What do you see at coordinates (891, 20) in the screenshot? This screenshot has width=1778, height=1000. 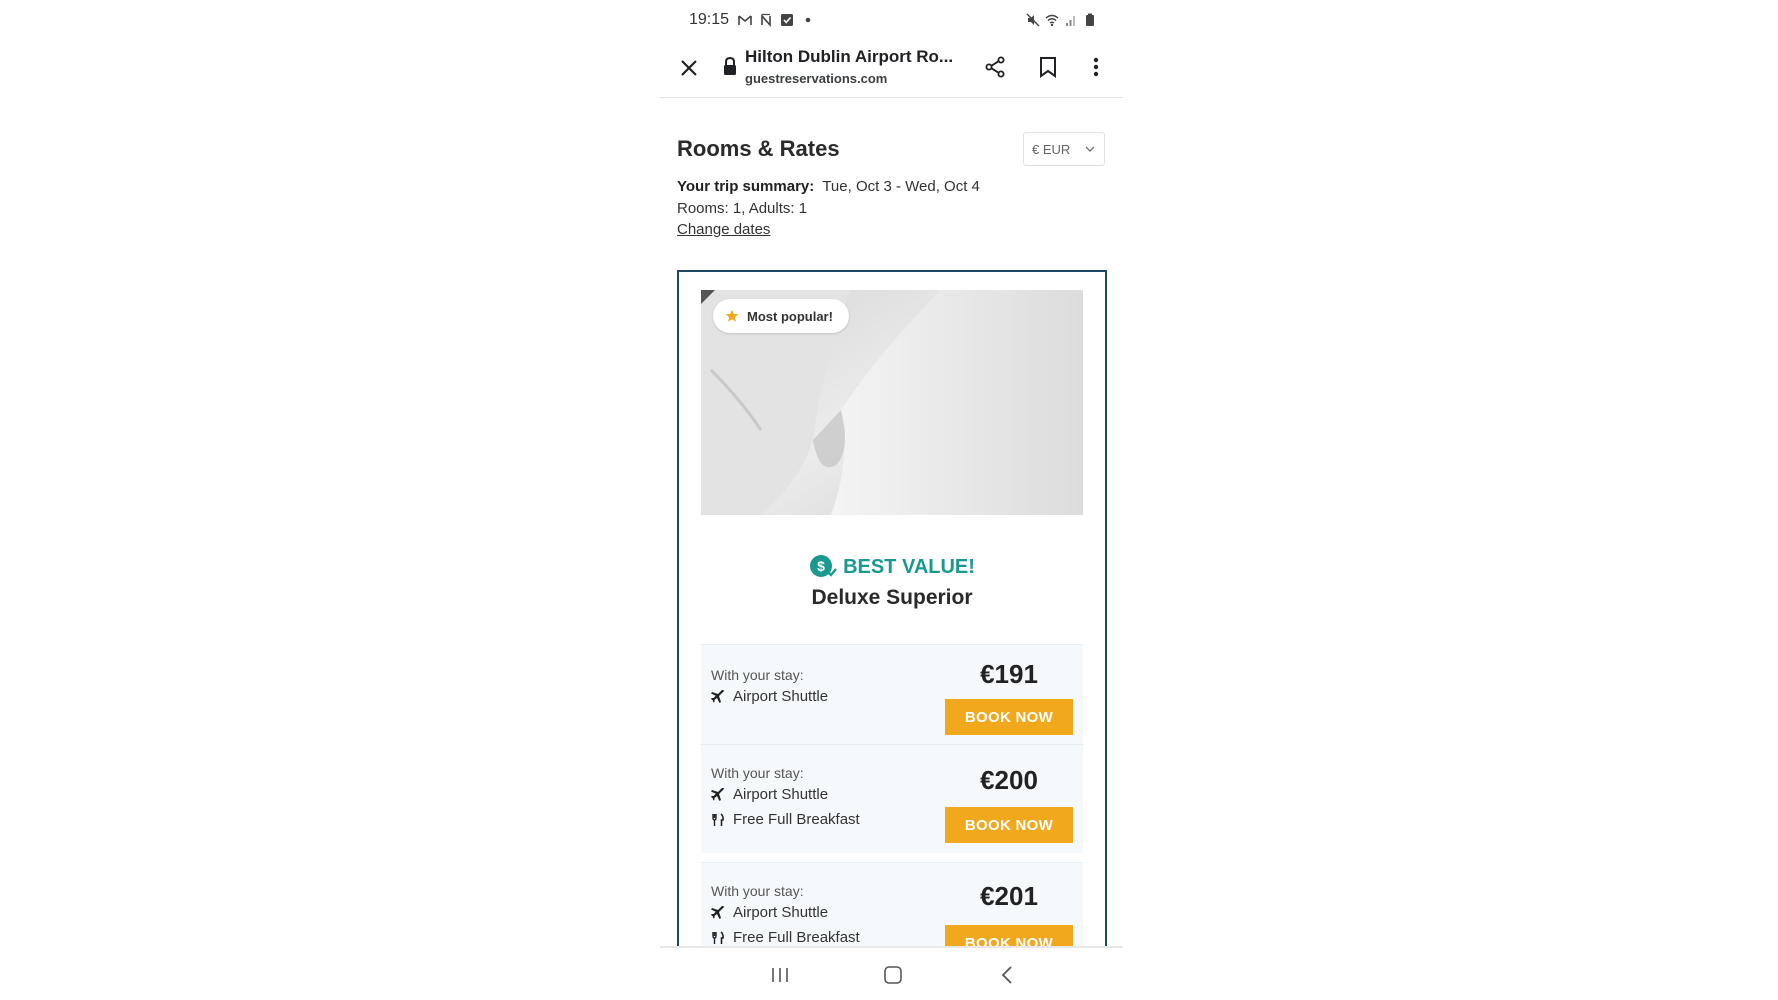 I see `status-bar: 19:15` at bounding box center [891, 20].